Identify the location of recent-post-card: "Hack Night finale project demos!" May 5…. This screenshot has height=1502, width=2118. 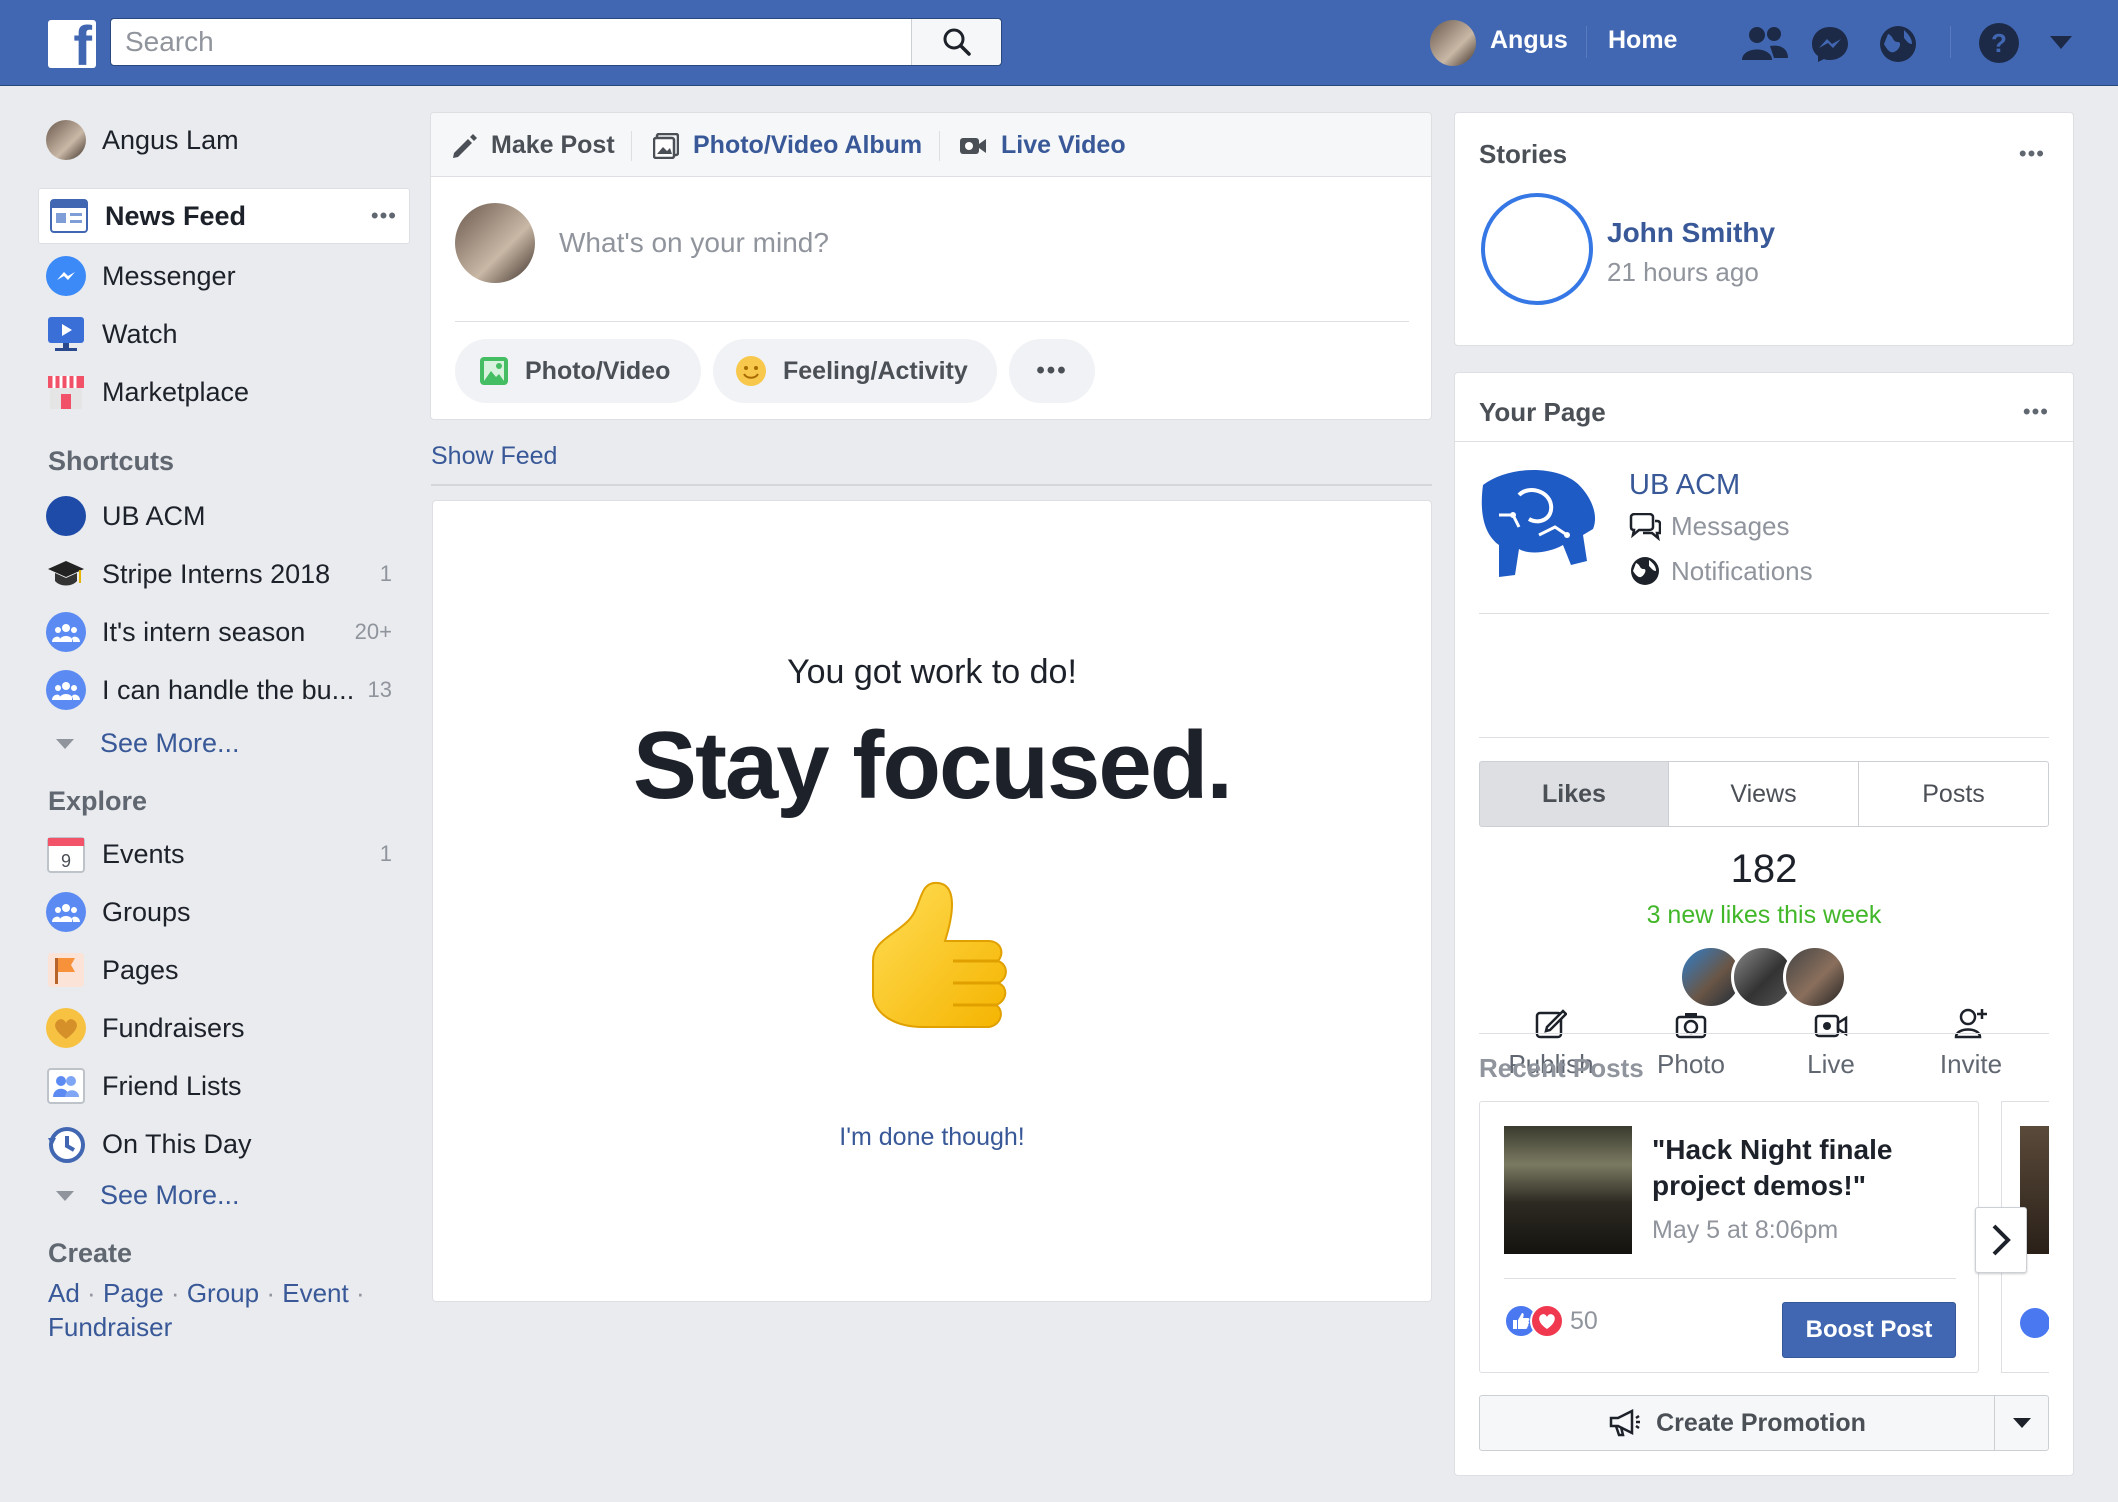
(1729, 1237).